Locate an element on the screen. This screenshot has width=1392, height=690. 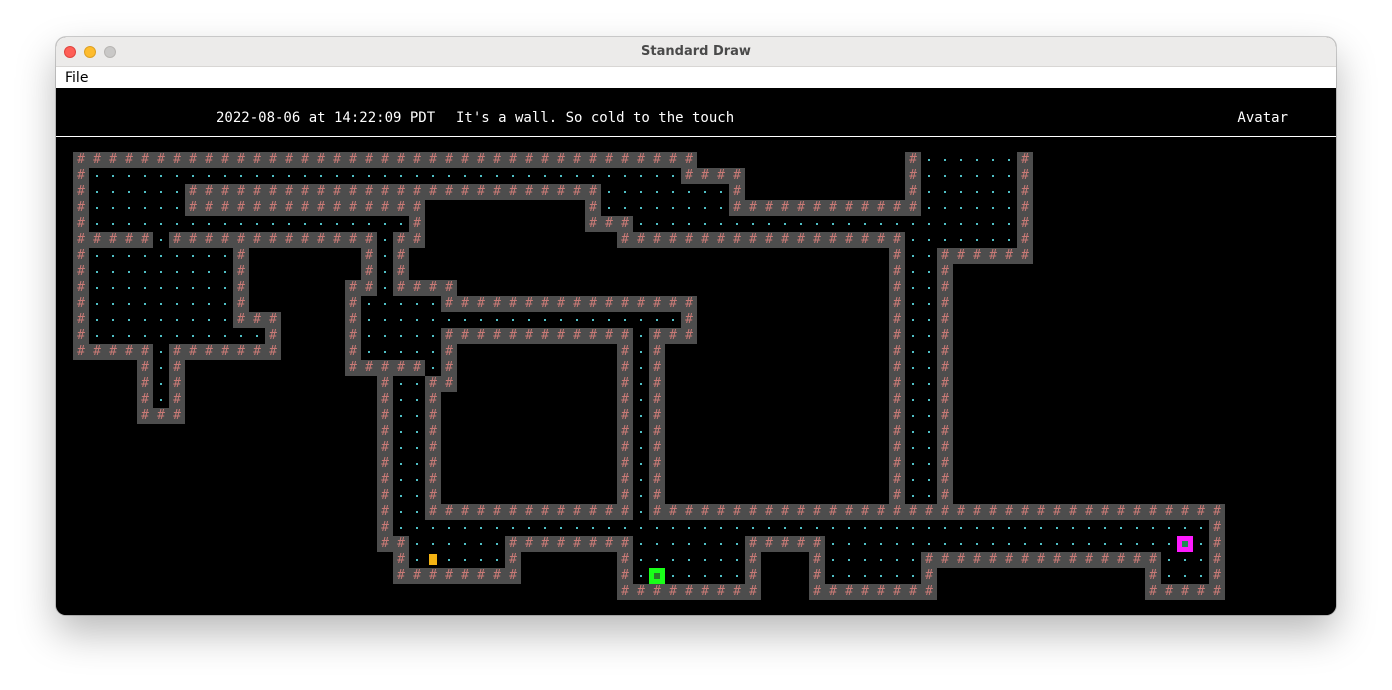
menu-file: File is located at coordinates (76, 78).